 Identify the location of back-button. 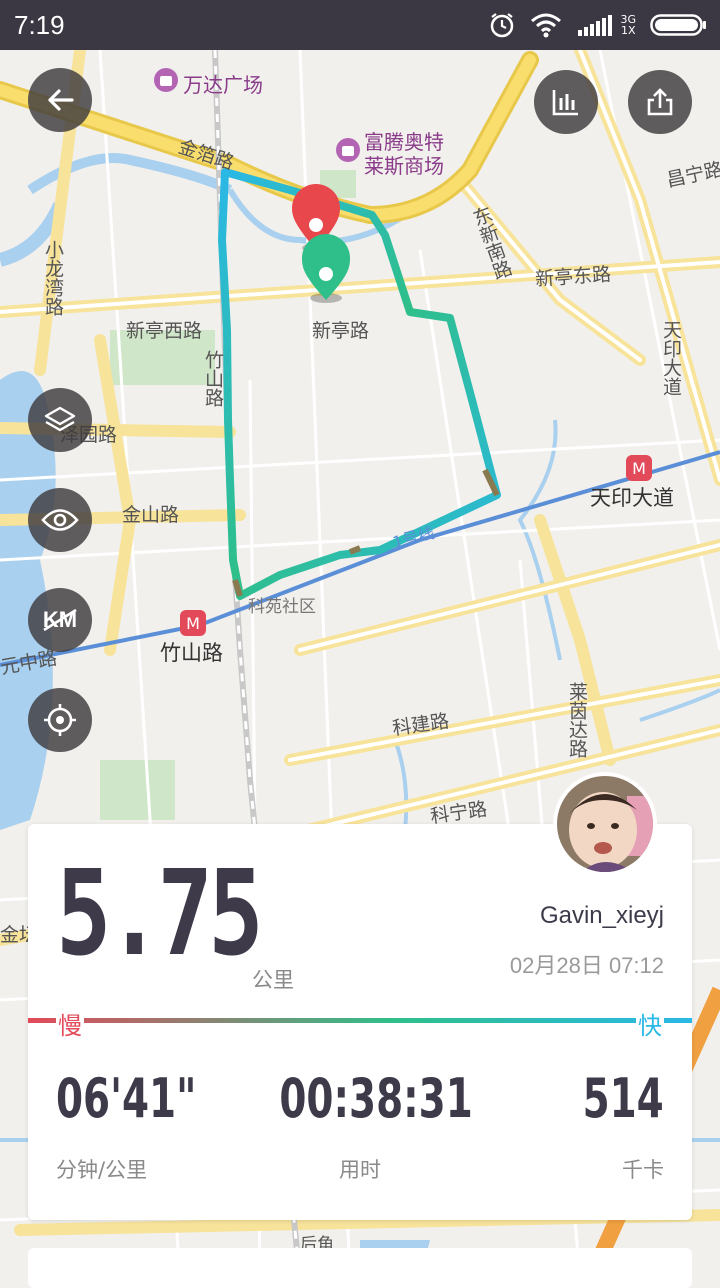
(60, 100).